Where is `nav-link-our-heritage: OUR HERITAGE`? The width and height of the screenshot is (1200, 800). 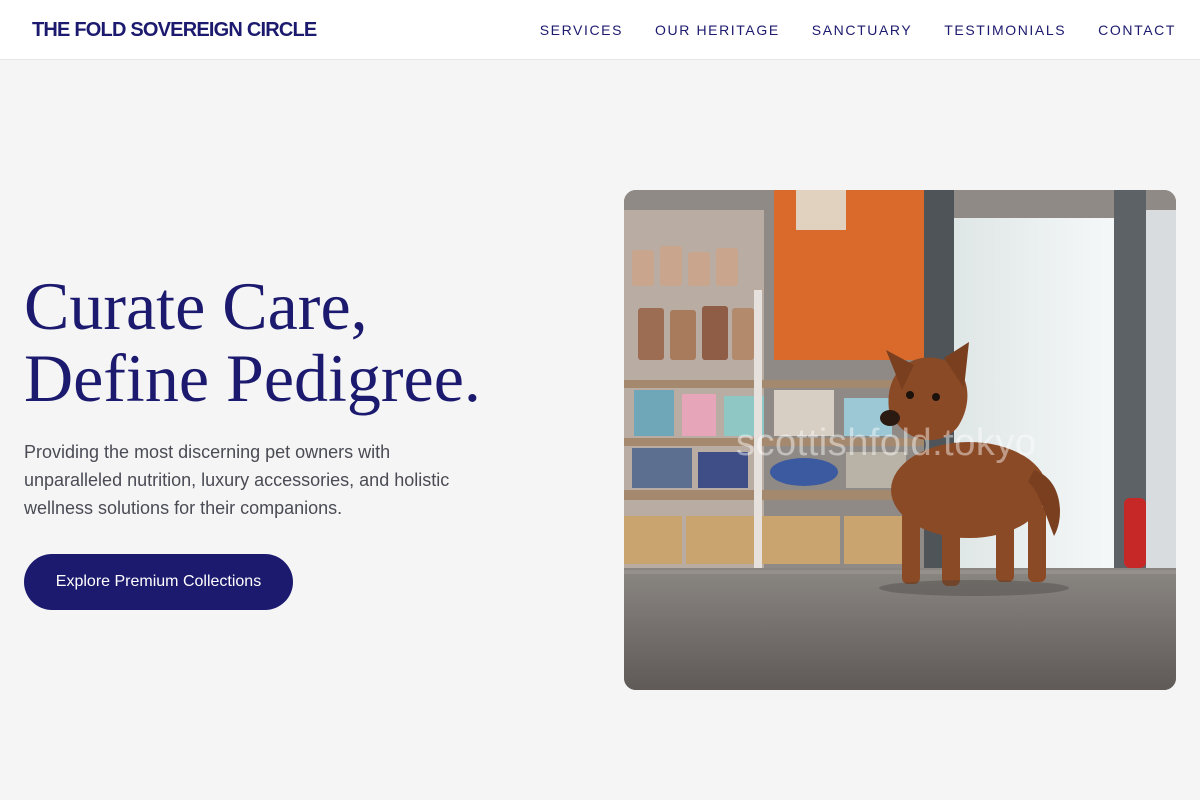 nav-link-our-heritage: OUR HERITAGE is located at coordinates (717, 30).